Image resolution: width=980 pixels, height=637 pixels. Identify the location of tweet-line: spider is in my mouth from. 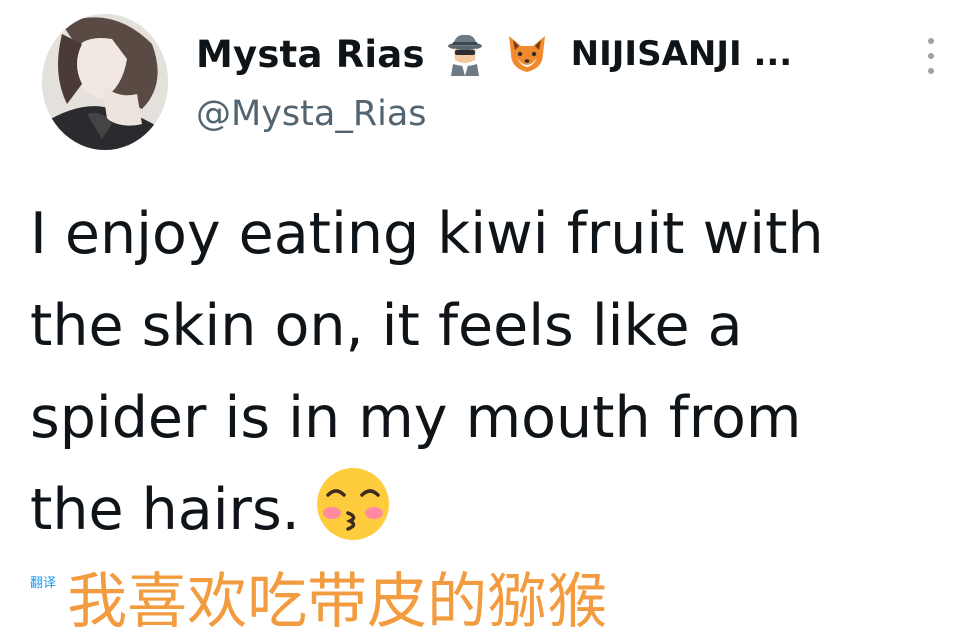
(416, 418).